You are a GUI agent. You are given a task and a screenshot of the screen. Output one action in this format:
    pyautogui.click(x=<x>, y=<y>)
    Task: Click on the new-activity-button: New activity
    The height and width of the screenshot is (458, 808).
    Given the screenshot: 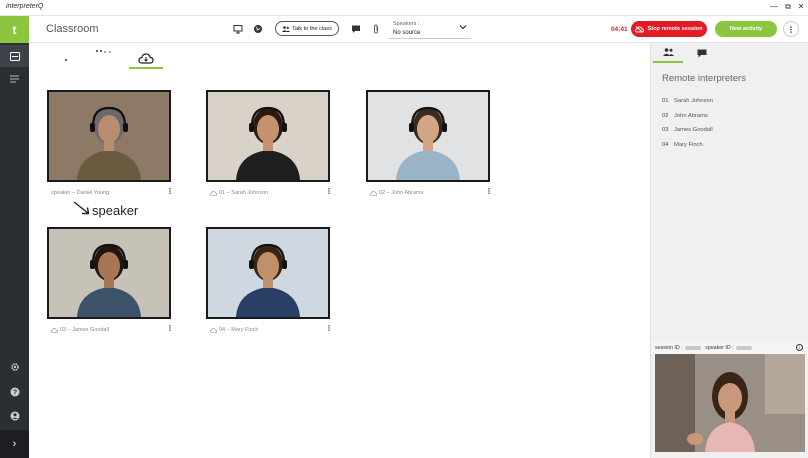 What is the action you would take?
    pyautogui.click(x=746, y=29)
    